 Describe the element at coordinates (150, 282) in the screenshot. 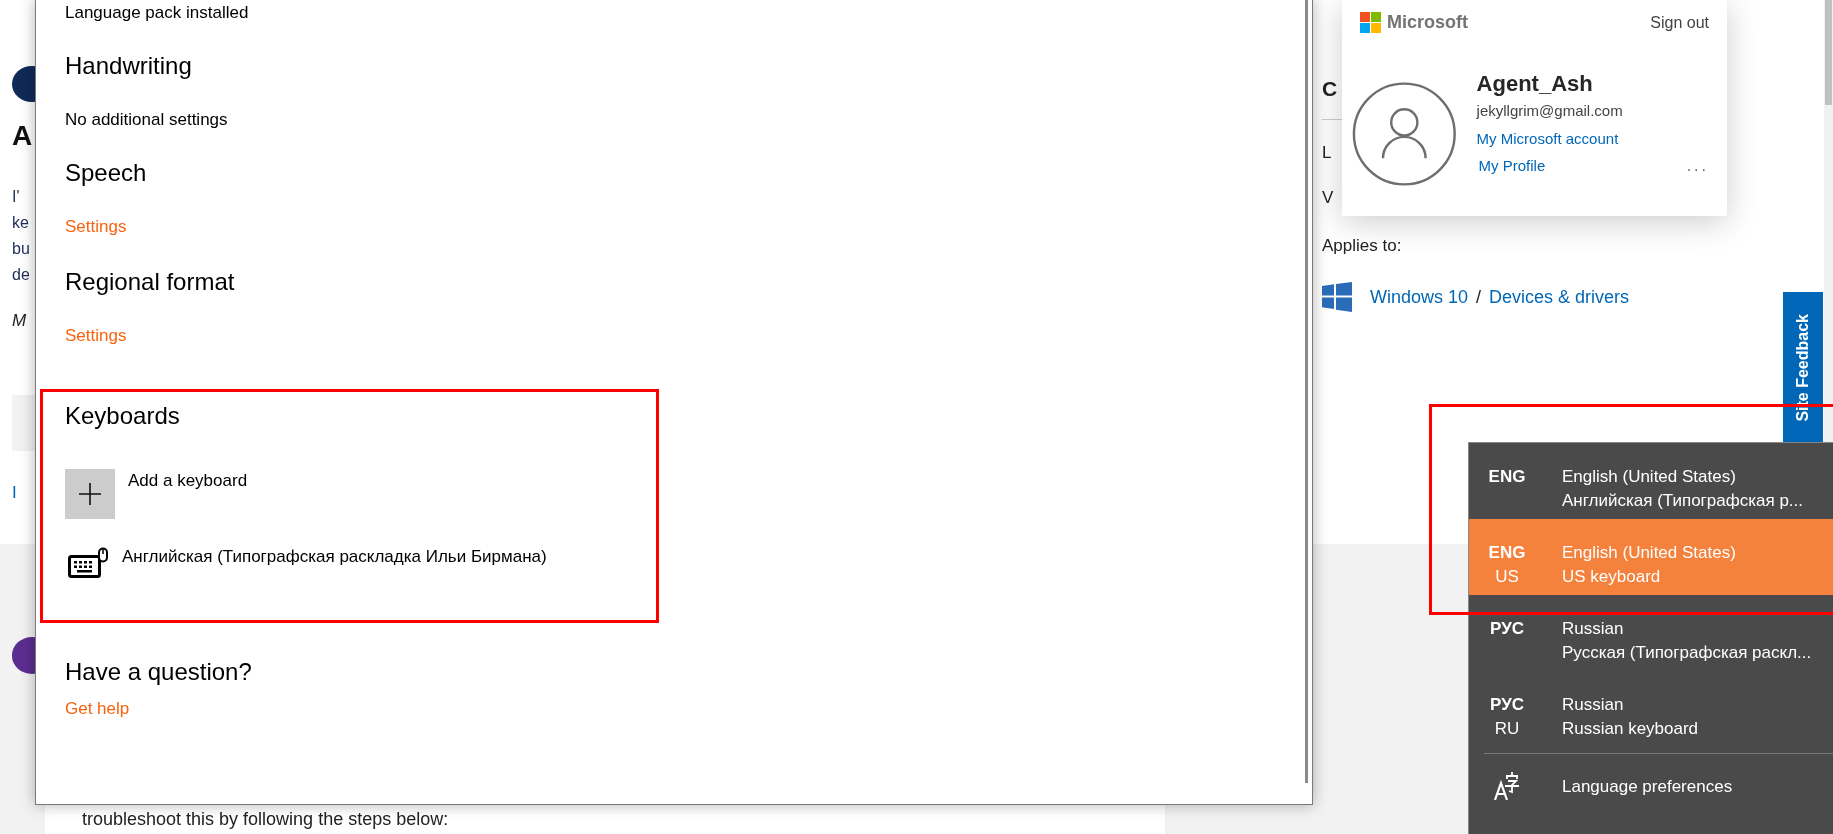

I see `section-heading: Regional format` at that location.